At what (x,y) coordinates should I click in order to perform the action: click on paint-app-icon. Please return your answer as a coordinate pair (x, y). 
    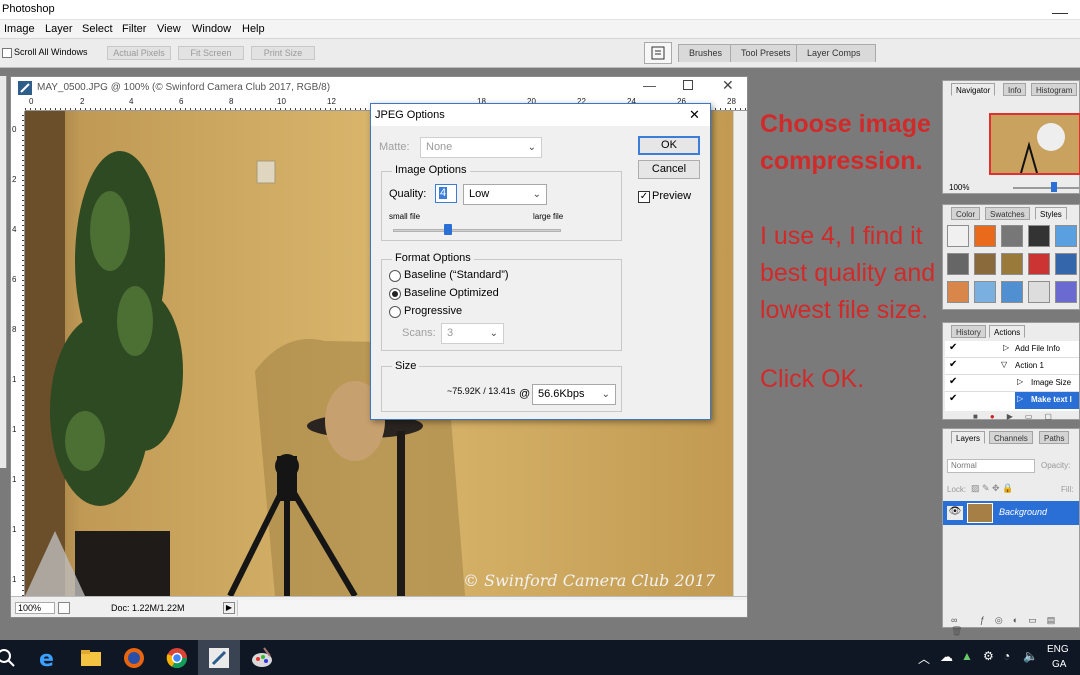
    Looking at the image, I should click on (262, 658).